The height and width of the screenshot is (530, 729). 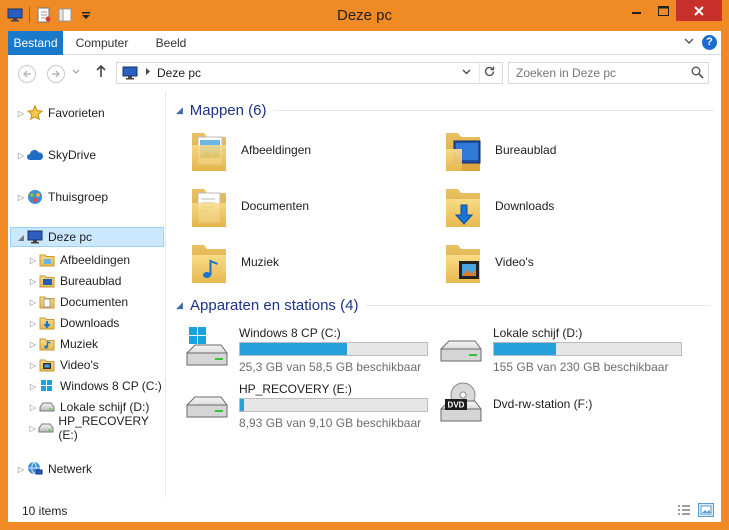 I want to click on nav-item-videos: ▷ Video's, so click(x=63, y=365).